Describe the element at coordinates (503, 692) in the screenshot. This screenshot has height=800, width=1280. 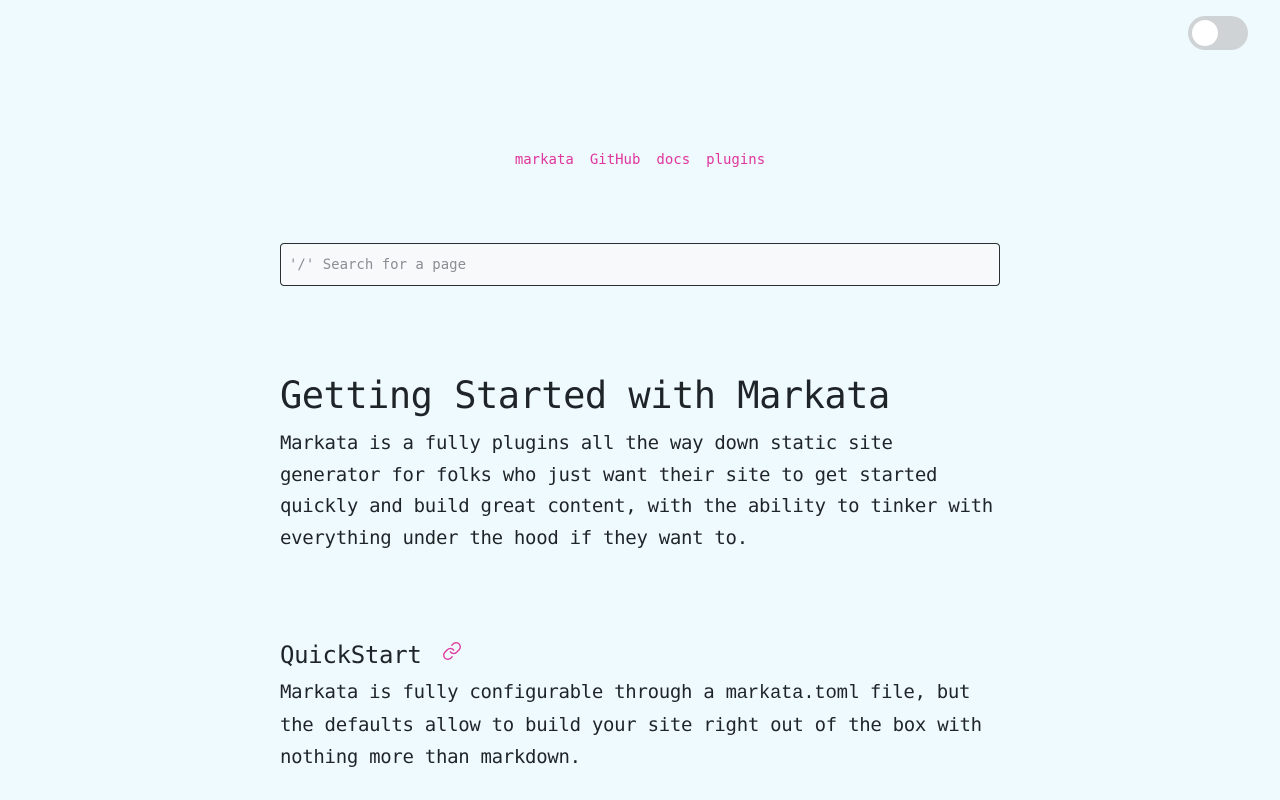
I see `quickstart-text-before: Markata is fully configurable through a` at that location.